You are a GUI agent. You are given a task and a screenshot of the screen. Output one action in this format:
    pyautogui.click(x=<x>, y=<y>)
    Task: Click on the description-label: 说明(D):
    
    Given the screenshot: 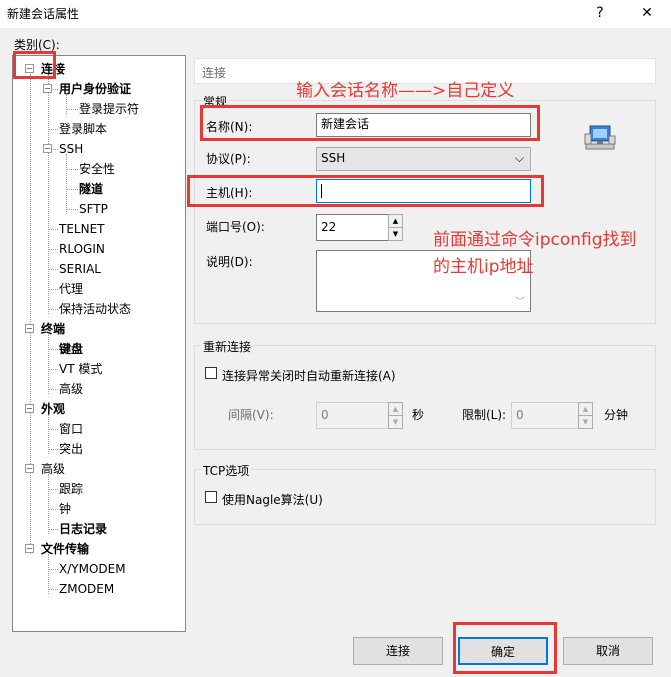 What is the action you would take?
    pyautogui.click(x=229, y=262)
    